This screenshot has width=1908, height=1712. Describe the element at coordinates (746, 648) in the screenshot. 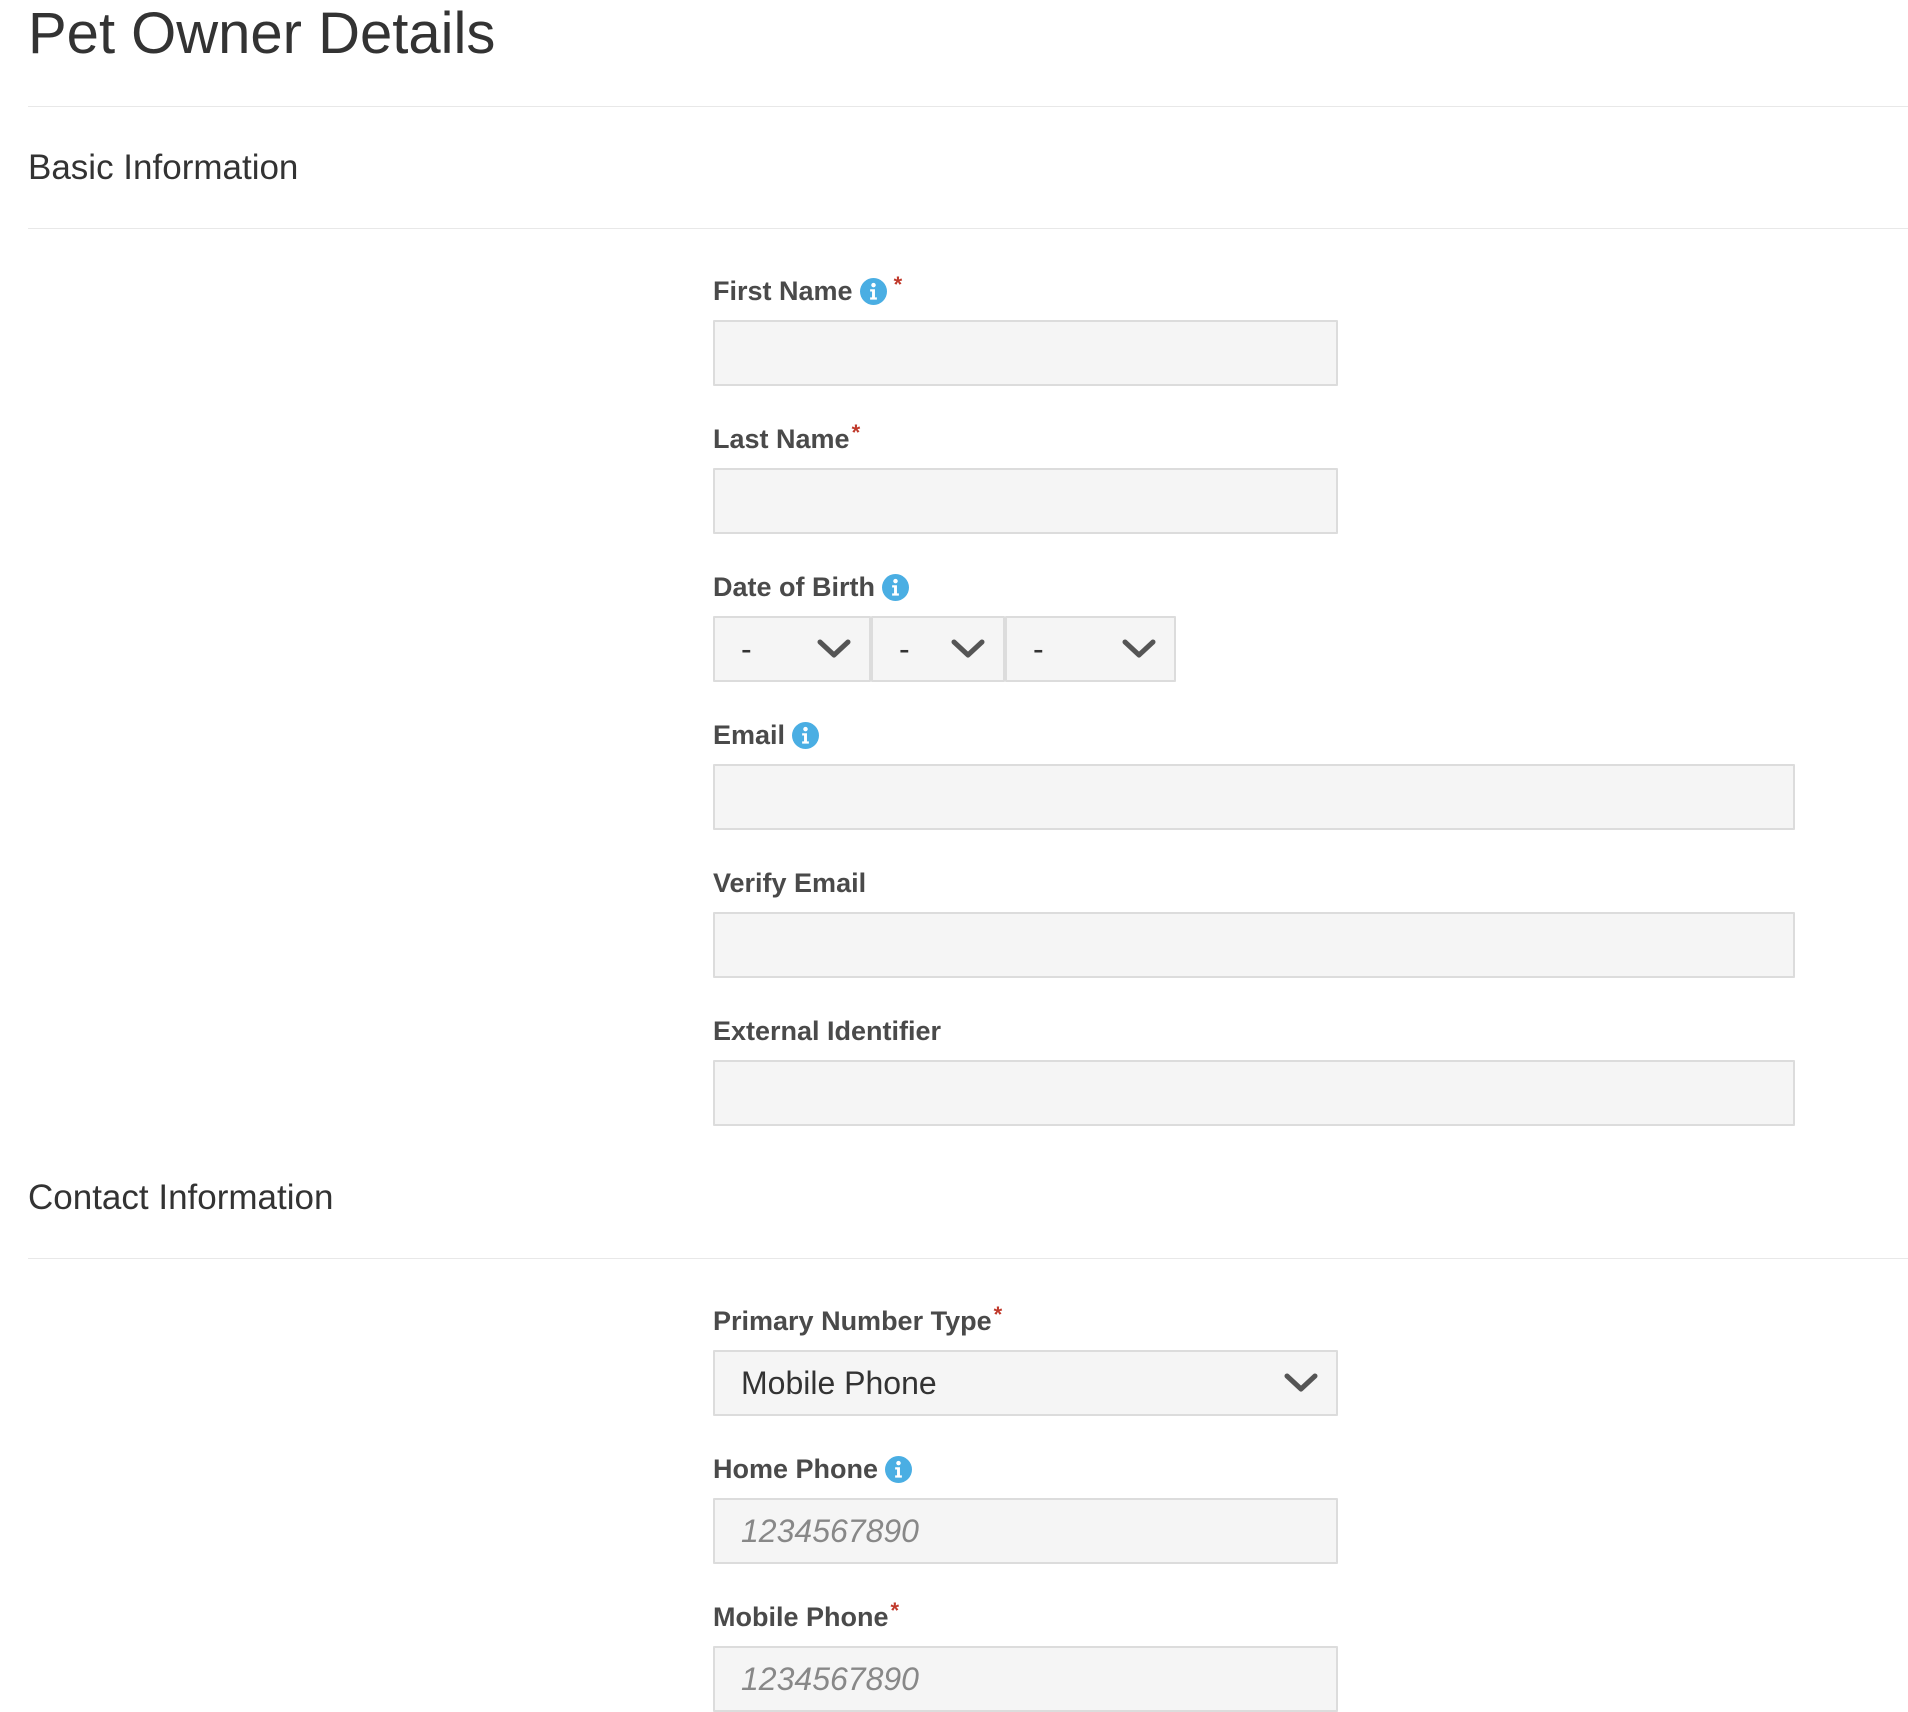

I see `dob-month-value: -` at that location.